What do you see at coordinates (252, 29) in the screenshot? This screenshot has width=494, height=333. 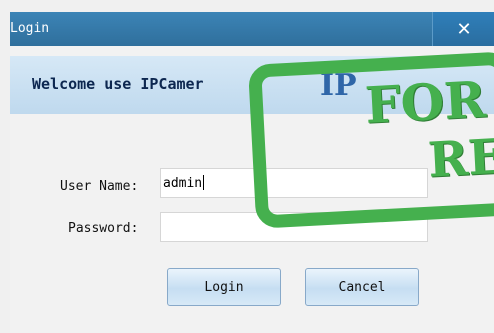 I see `window-titlebar: Login ✕` at bounding box center [252, 29].